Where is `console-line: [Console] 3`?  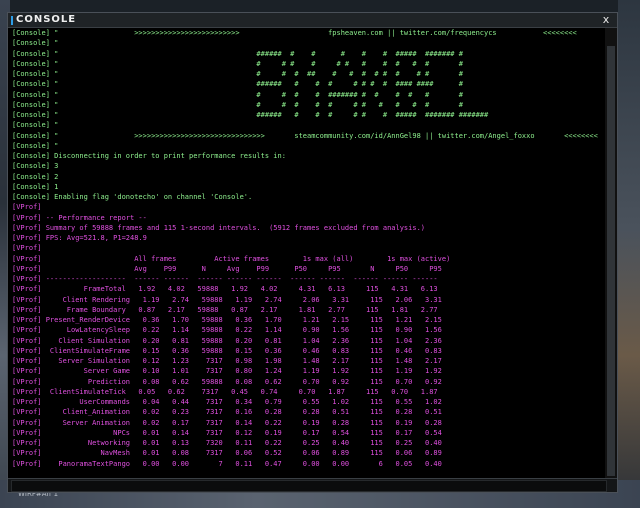 console-line: [Console] 3 is located at coordinates (35, 166).